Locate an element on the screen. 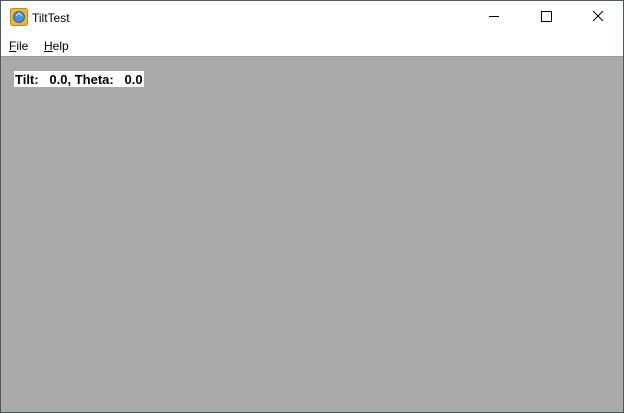 The width and height of the screenshot is (624, 413). minimize-button is located at coordinates (494, 17).